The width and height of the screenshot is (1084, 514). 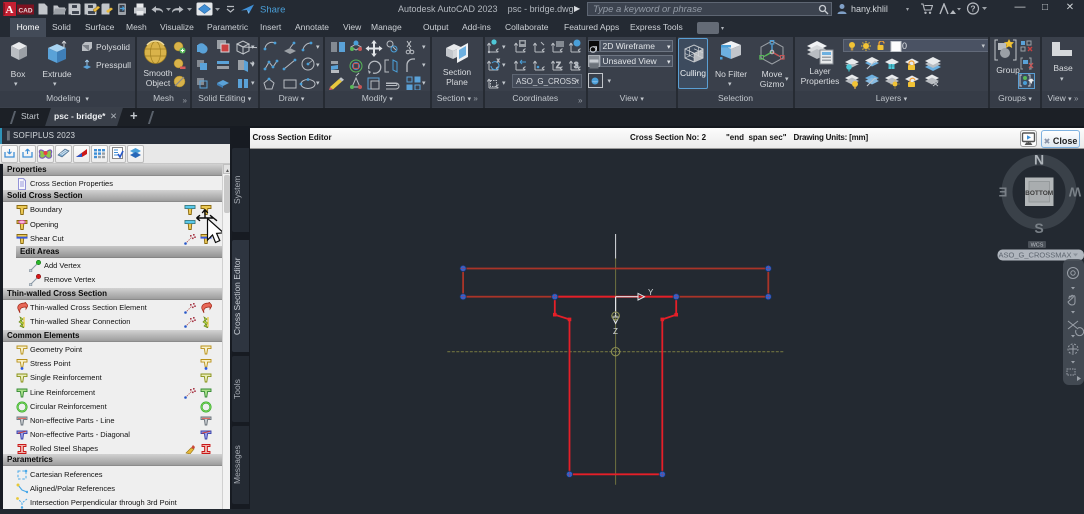 What do you see at coordinates (1075, 192) in the screenshot?
I see `svg-text: W` at bounding box center [1075, 192].